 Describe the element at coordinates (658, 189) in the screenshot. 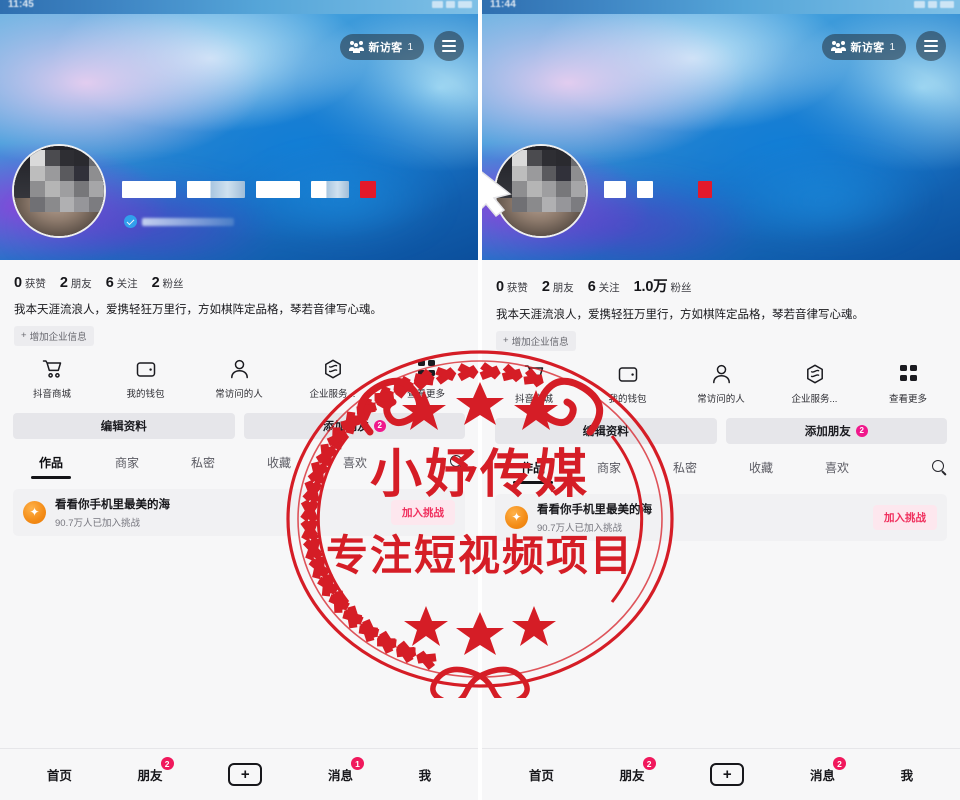

I see `censored-name-blocks` at that location.